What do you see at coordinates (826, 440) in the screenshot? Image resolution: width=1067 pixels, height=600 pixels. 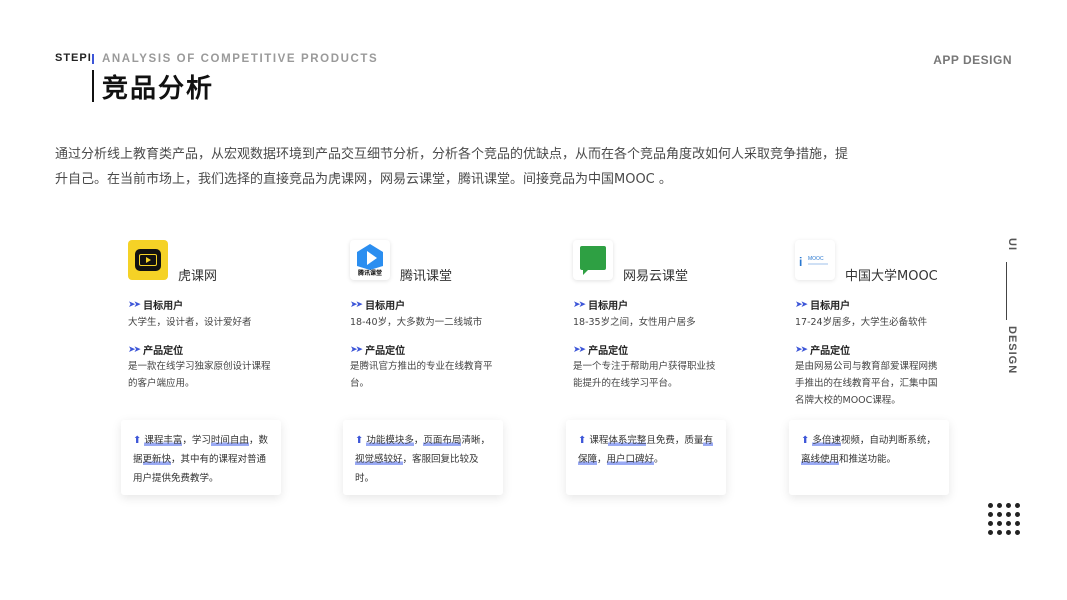 I see `highlight-phrase: 多倍速` at bounding box center [826, 440].